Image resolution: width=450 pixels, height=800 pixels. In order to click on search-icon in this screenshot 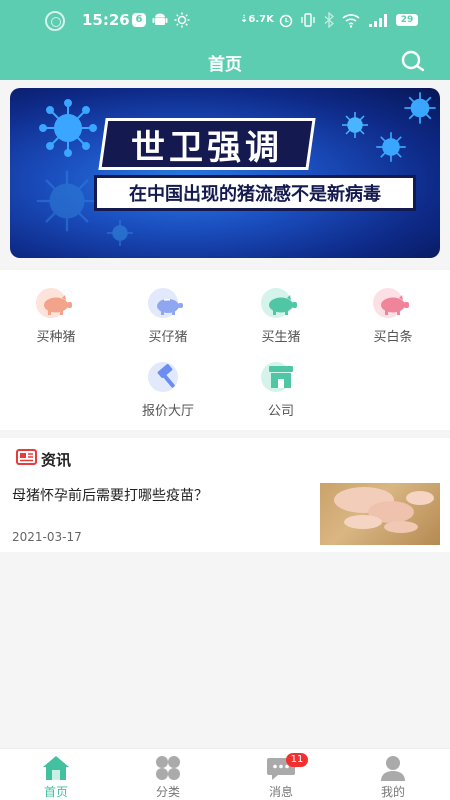, I will do `click(413, 62)`.